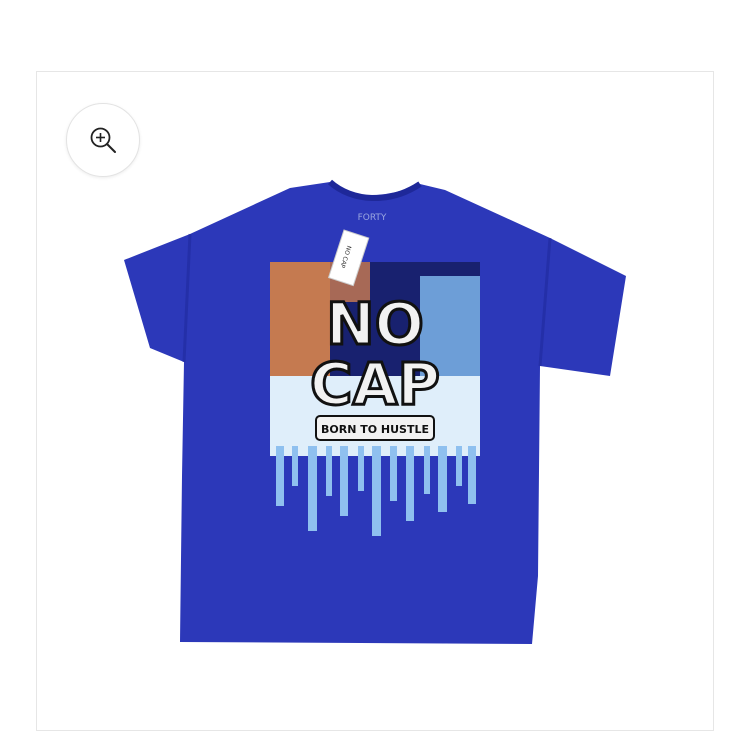 This screenshot has width=750, height=731. I want to click on svg-text: CAP, so click(375, 384).